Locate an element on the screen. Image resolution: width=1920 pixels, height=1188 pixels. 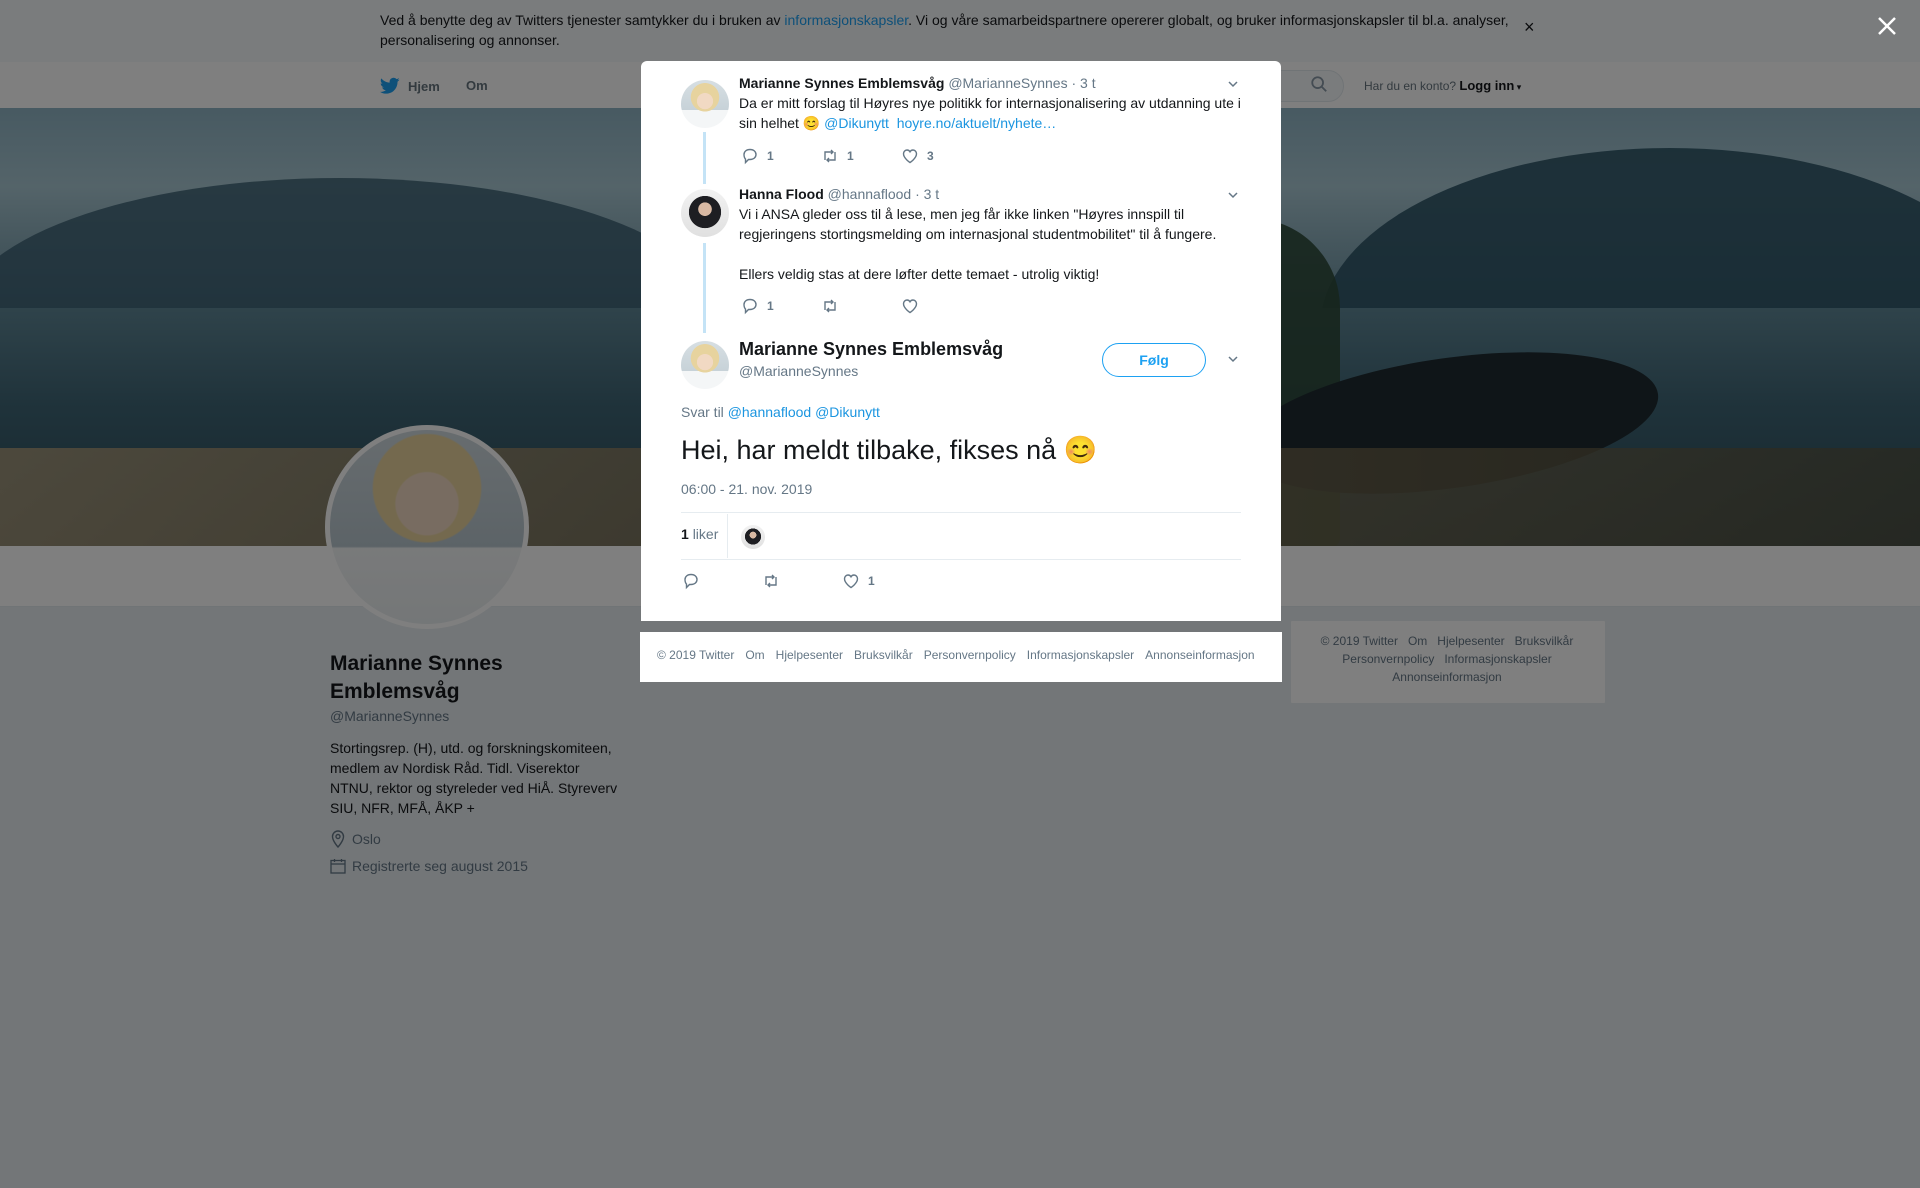
reply-to-mention: @Dikunytt is located at coordinates (847, 412).